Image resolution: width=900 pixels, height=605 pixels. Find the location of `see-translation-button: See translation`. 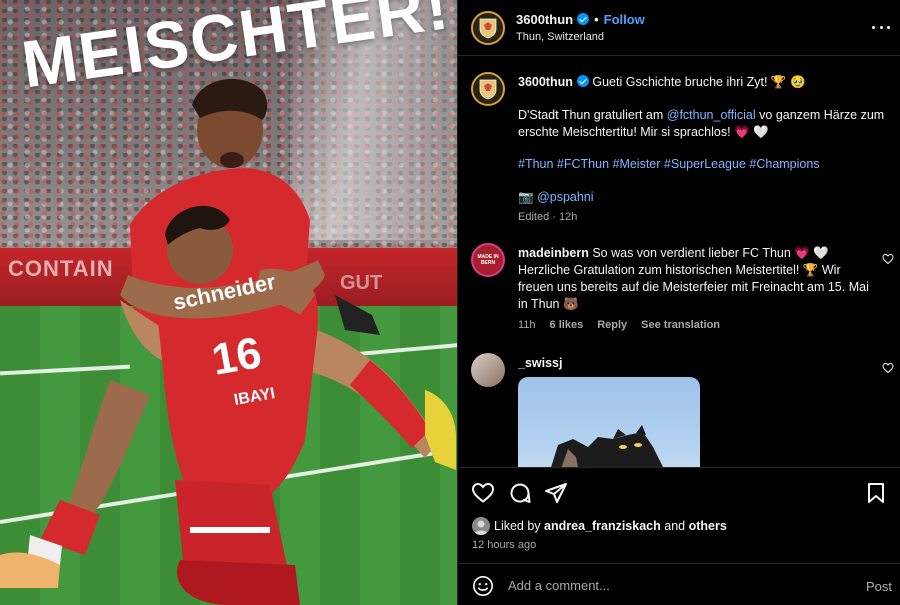

see-translation-button: See translation is located at coordinates (680, 325).